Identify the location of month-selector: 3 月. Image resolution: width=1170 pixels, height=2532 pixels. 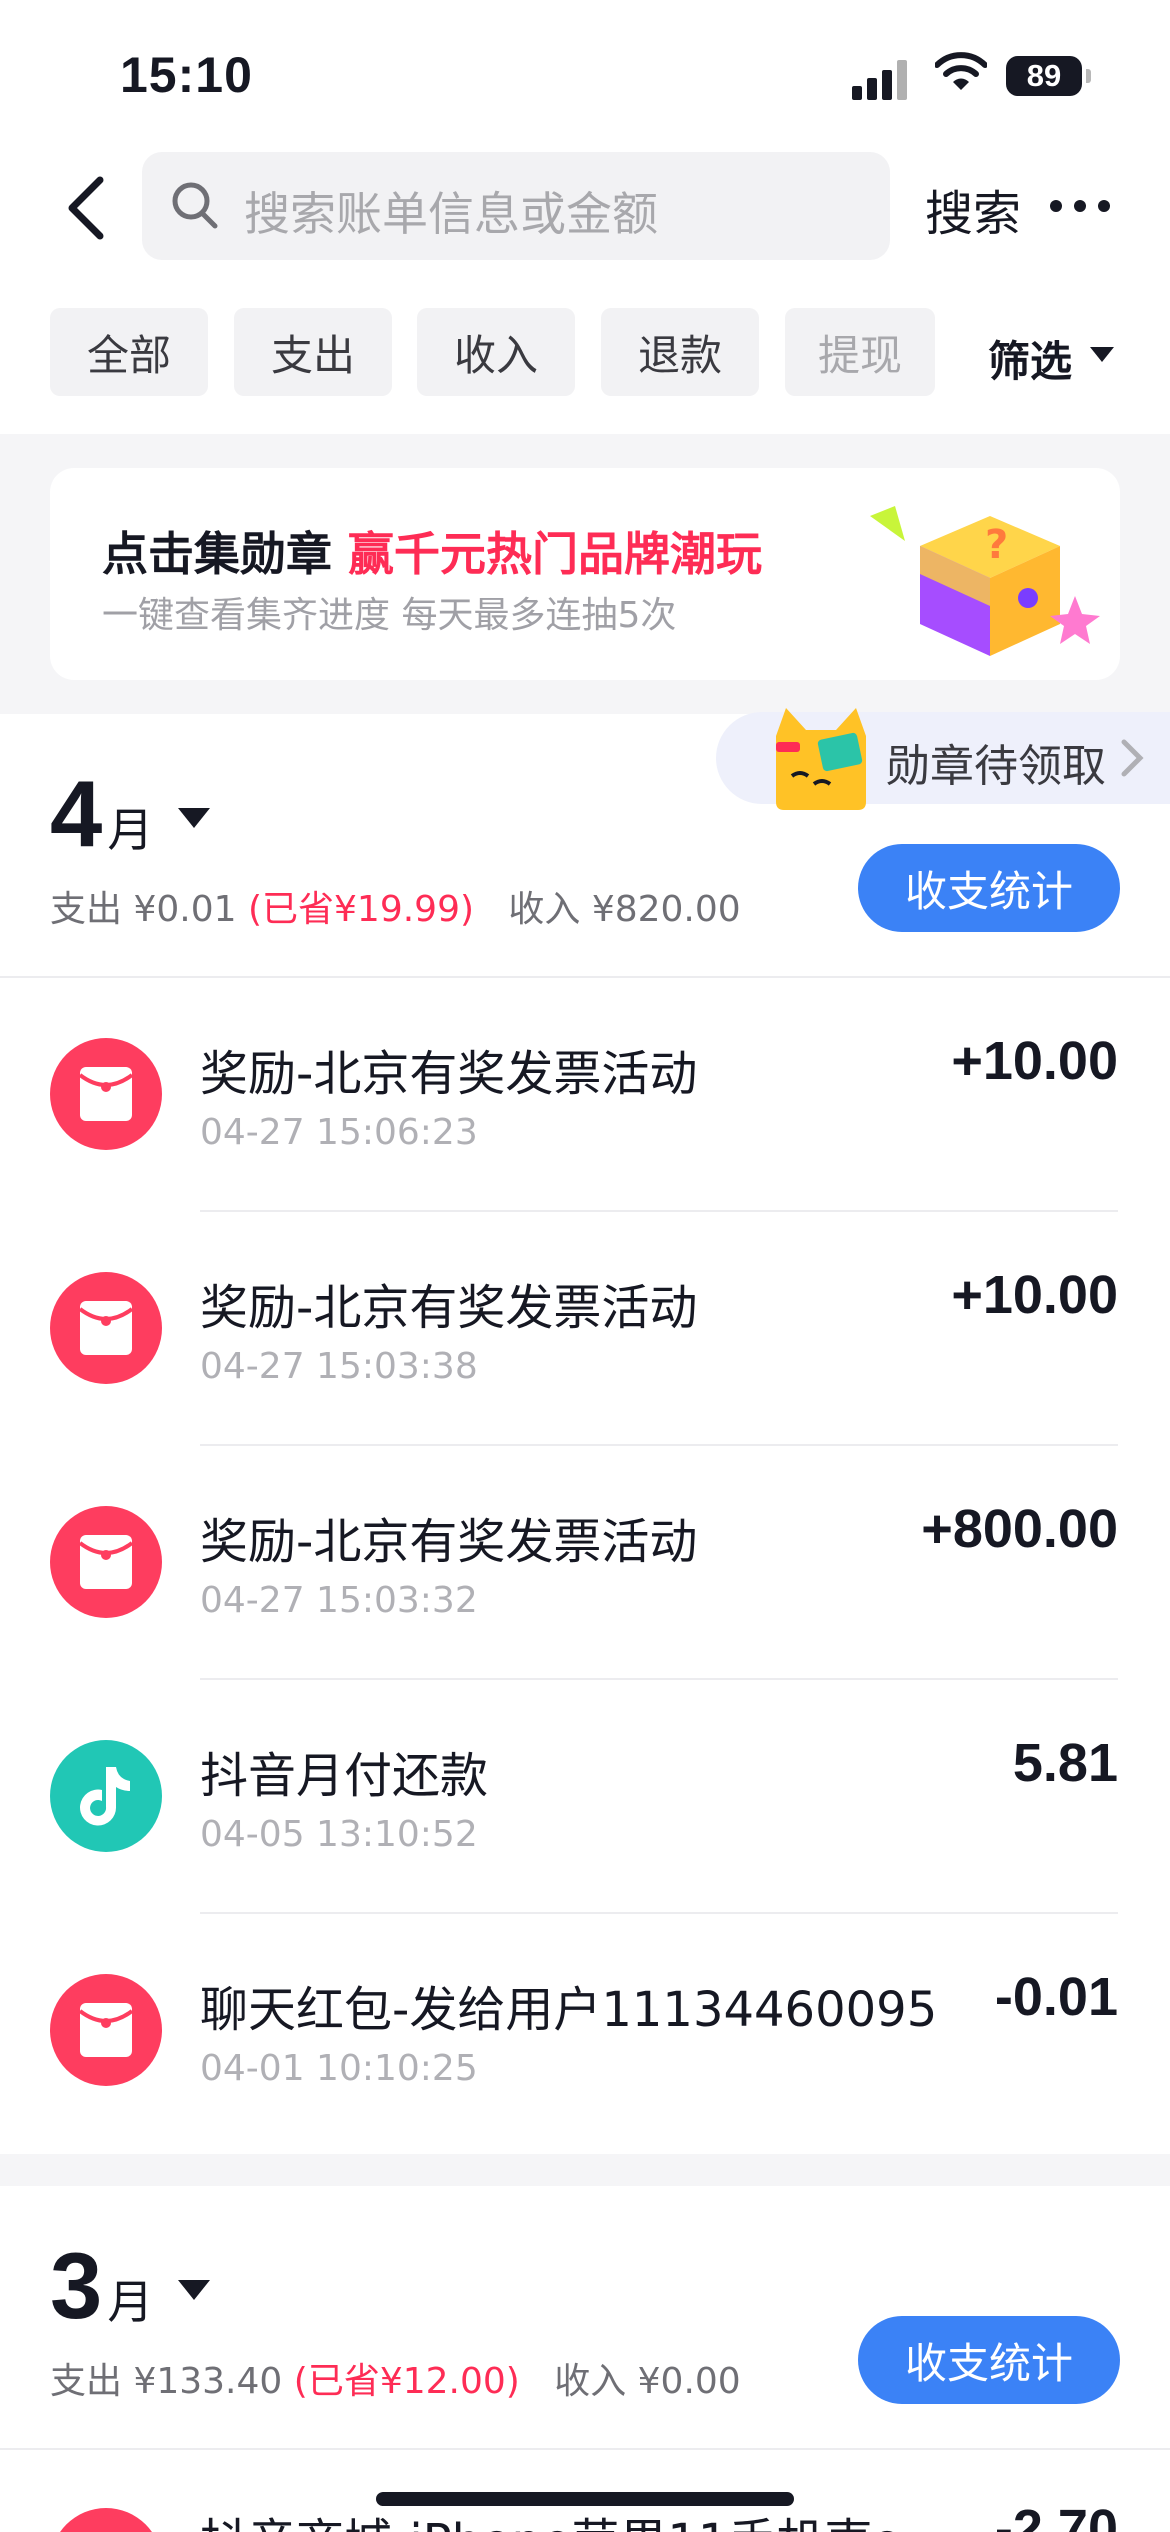
(101, 2286).